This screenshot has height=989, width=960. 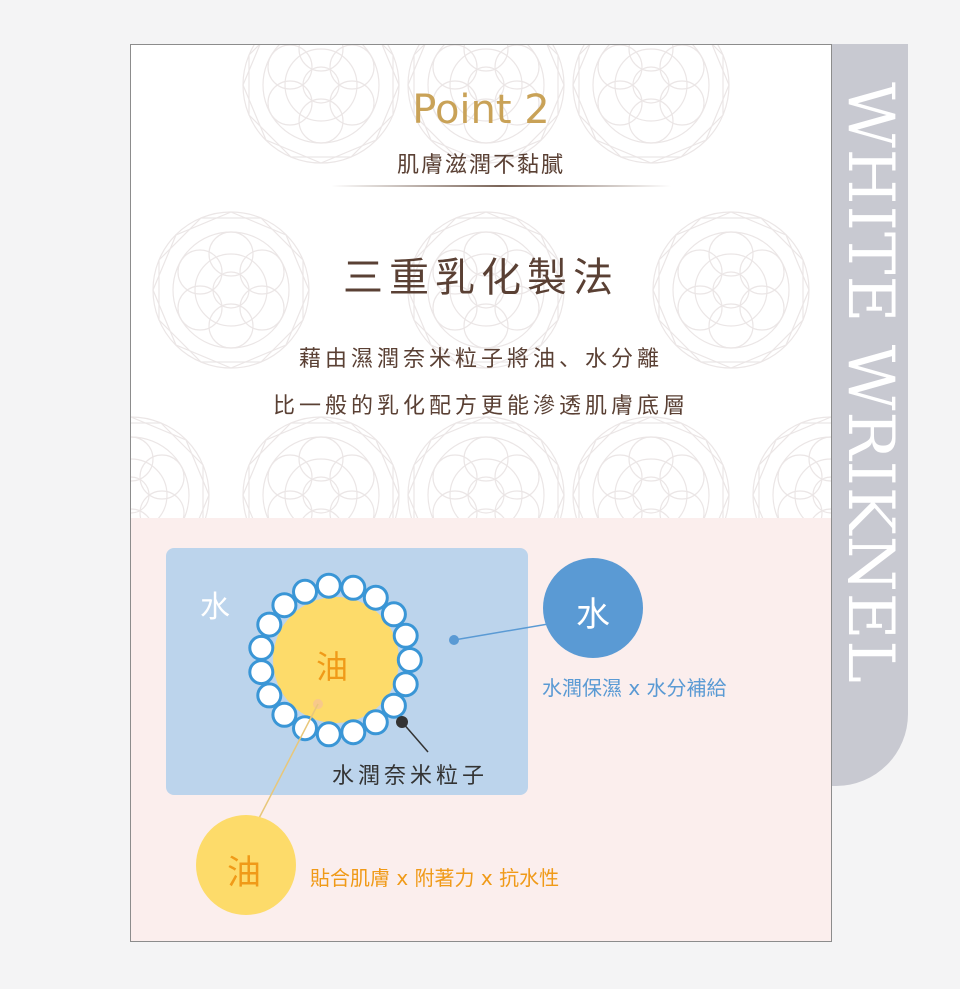 I want to click on water-circle-label: 水, so click(x=593, y=615).